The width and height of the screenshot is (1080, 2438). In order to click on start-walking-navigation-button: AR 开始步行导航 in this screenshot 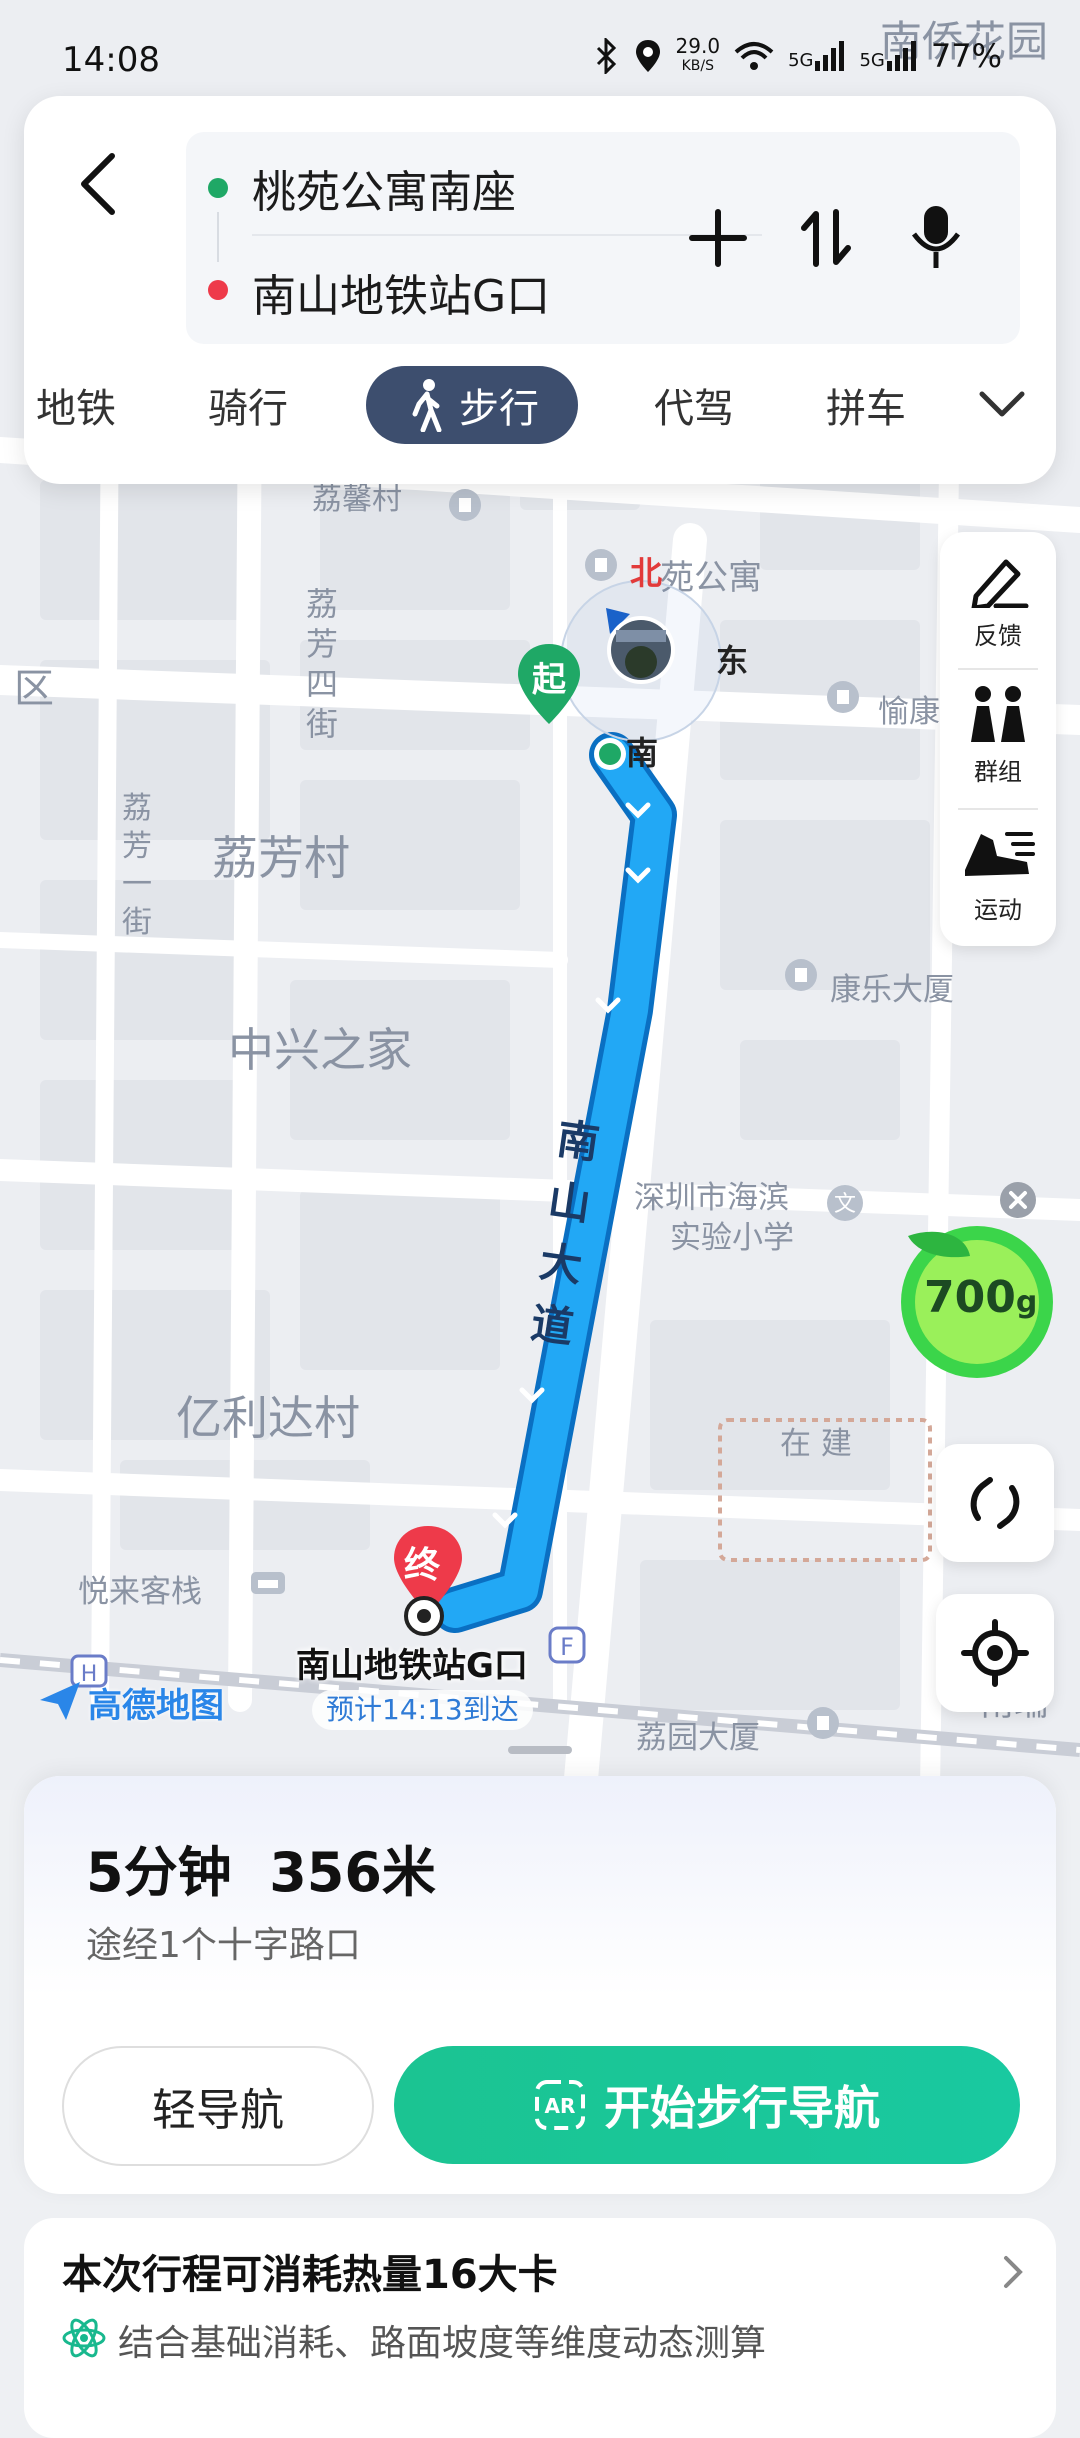, I will do `click(707, 2105)`.